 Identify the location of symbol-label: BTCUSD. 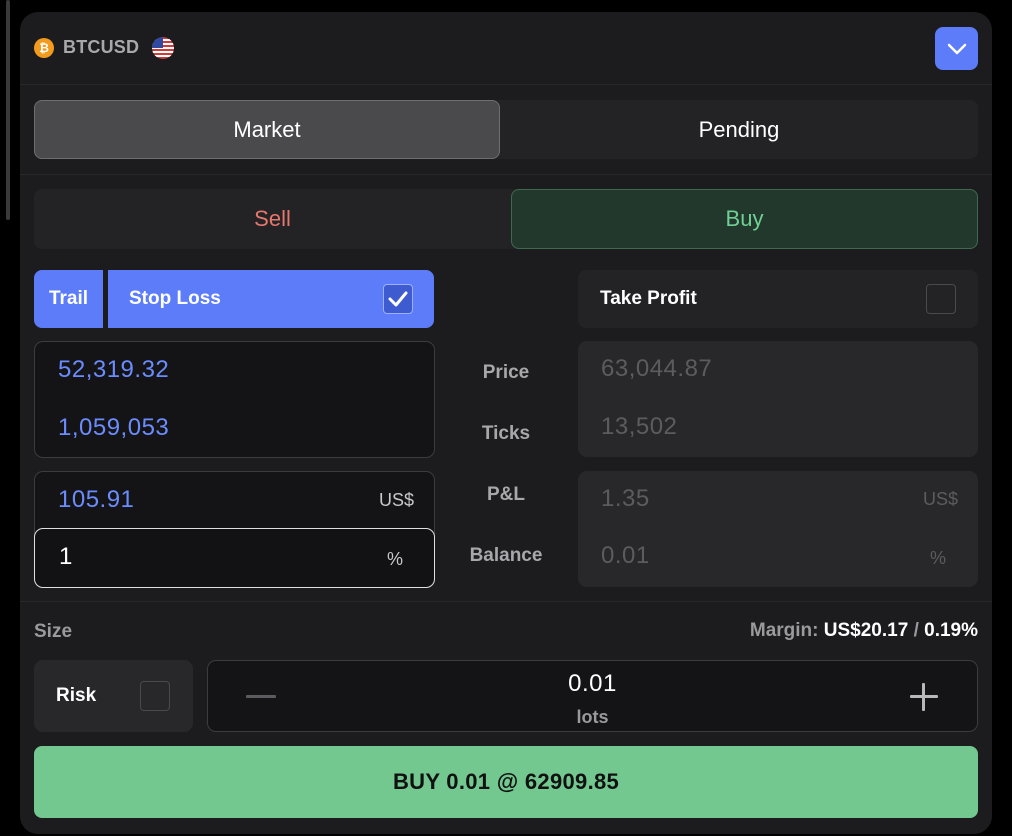
(101, 47).